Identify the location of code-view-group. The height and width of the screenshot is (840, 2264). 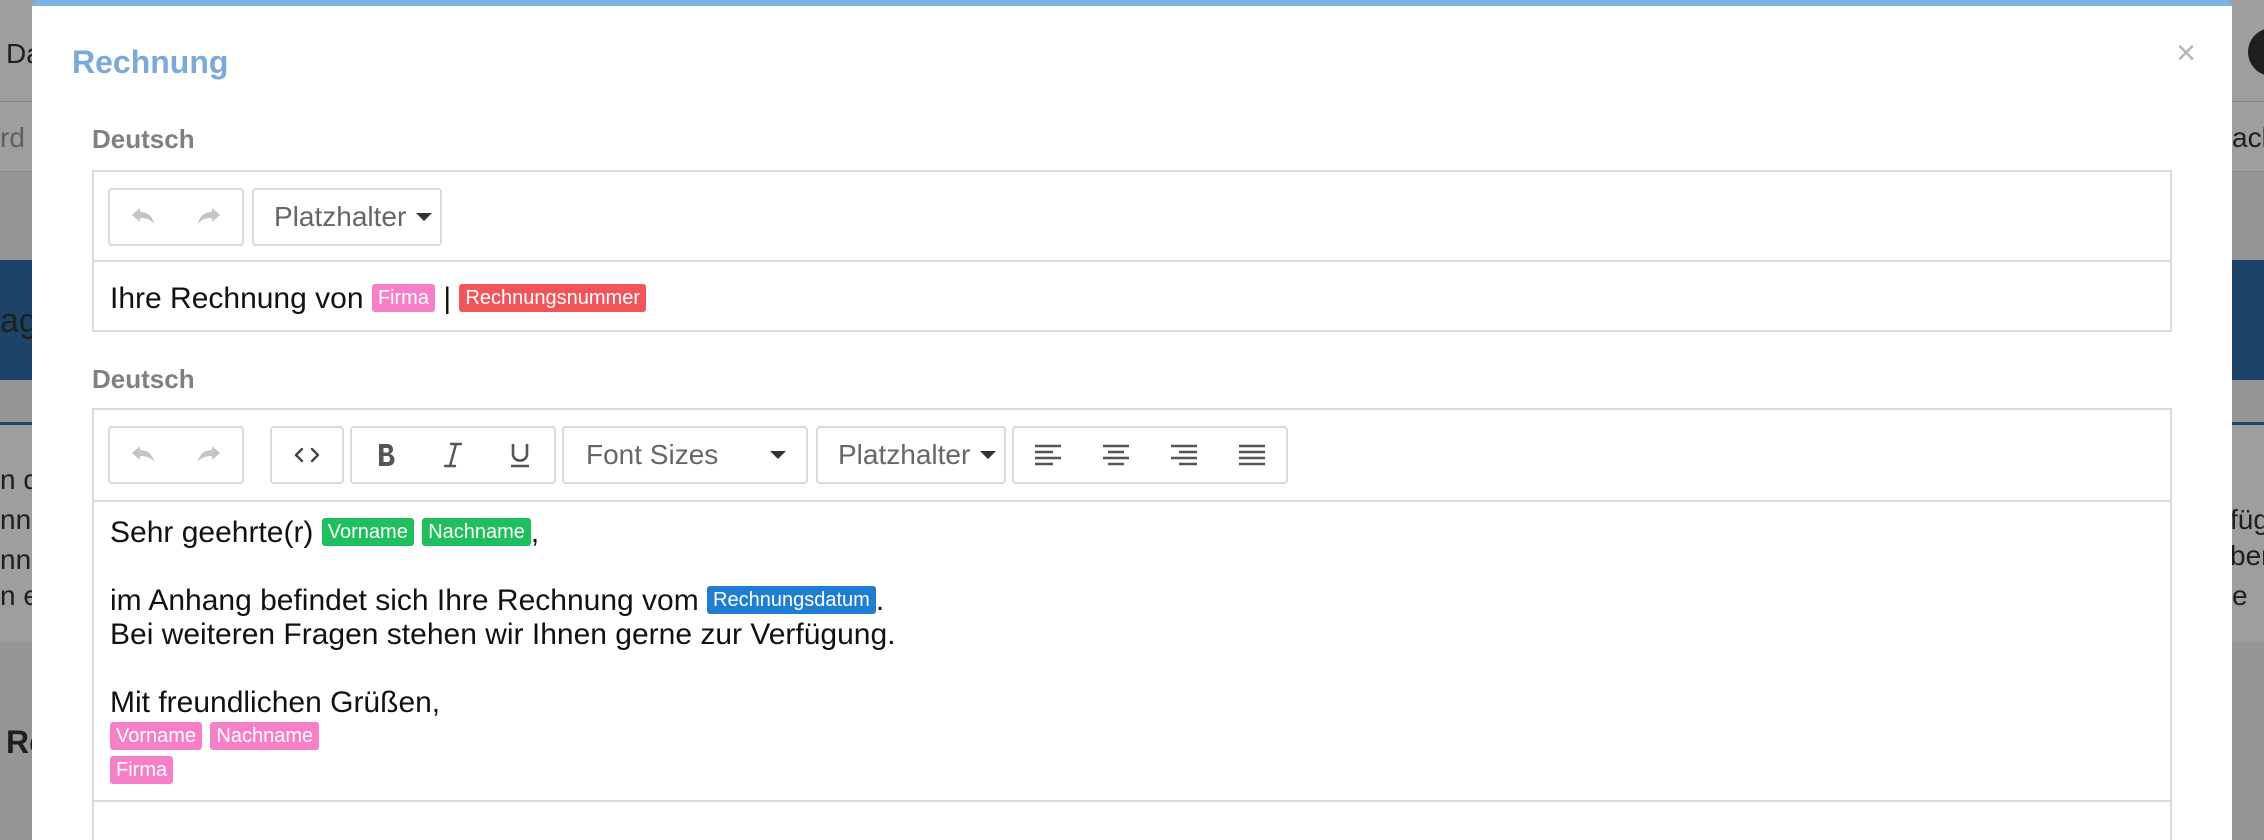
(307, 455).